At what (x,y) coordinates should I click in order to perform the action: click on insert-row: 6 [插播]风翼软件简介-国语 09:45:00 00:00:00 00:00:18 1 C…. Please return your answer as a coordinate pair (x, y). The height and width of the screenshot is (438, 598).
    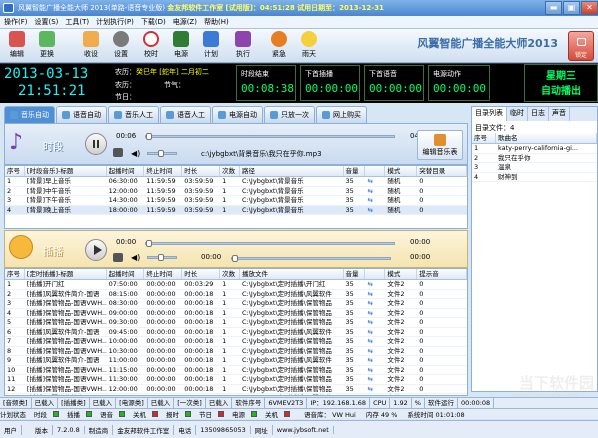
    Looking at the image, I should click on (236, 332).